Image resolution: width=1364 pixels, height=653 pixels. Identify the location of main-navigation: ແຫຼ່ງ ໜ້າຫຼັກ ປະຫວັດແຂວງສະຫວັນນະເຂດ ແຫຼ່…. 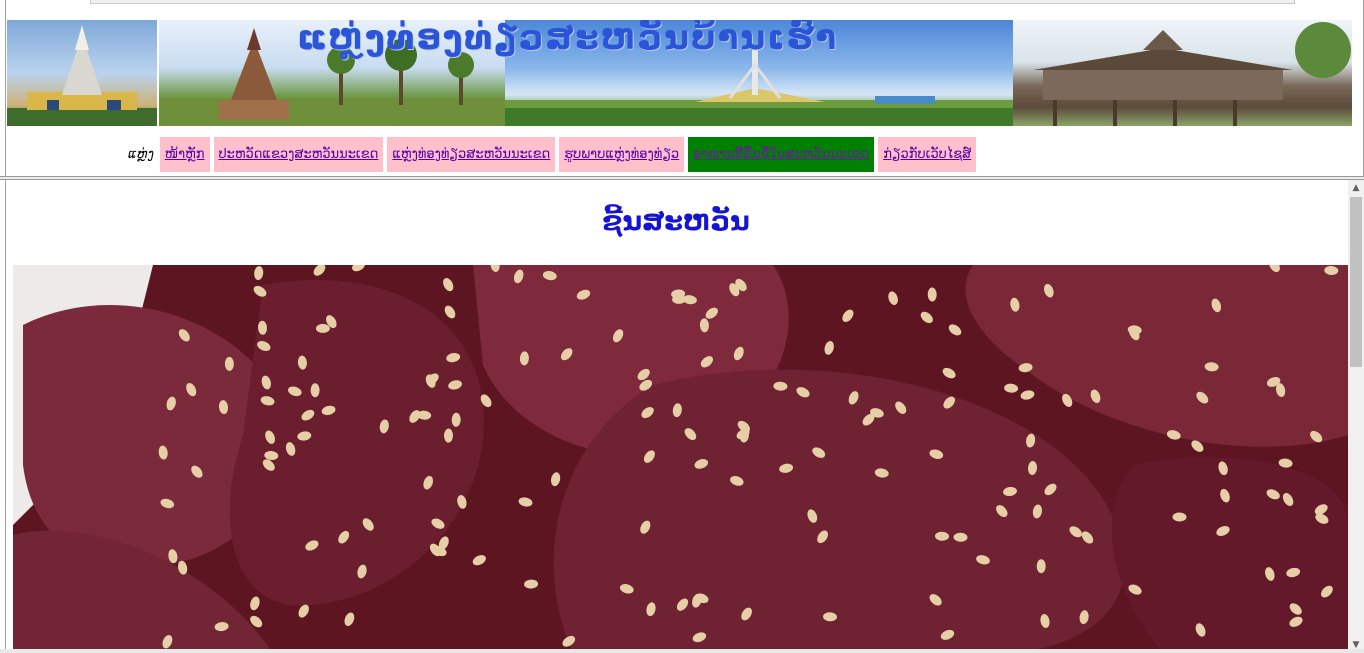
(552, 154).